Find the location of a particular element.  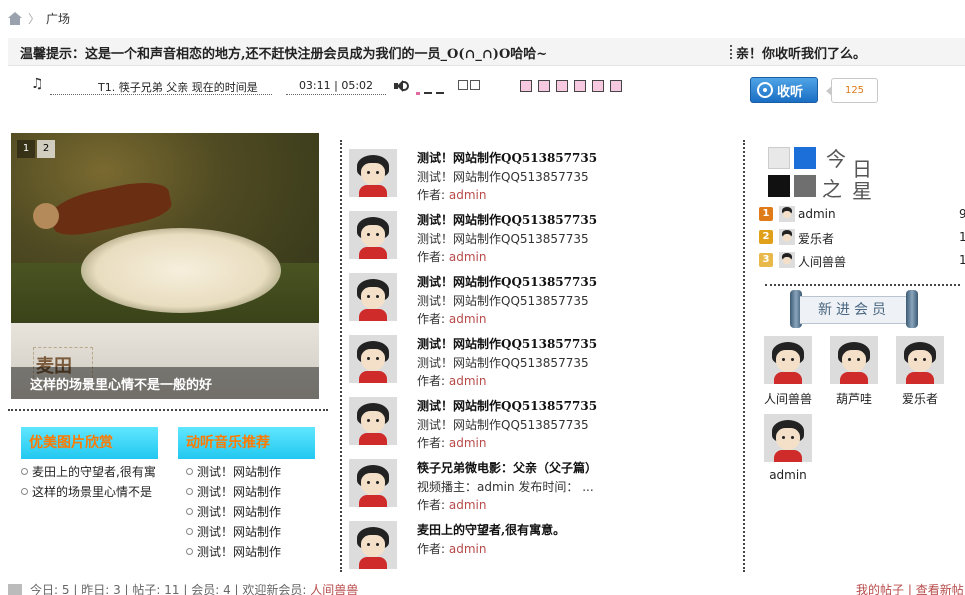

member-name: 人间兽兽 is located at coordinates (788, 398).